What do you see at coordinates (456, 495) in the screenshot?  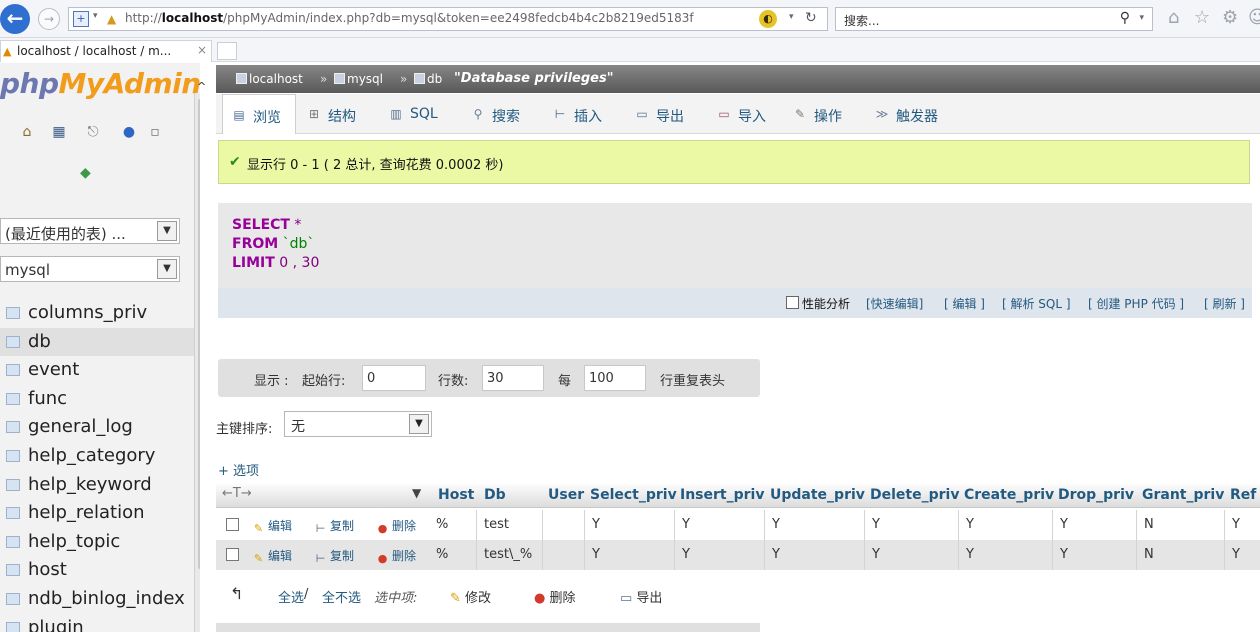 I see `column-header-host: Host` at bounding box center [456, 495].